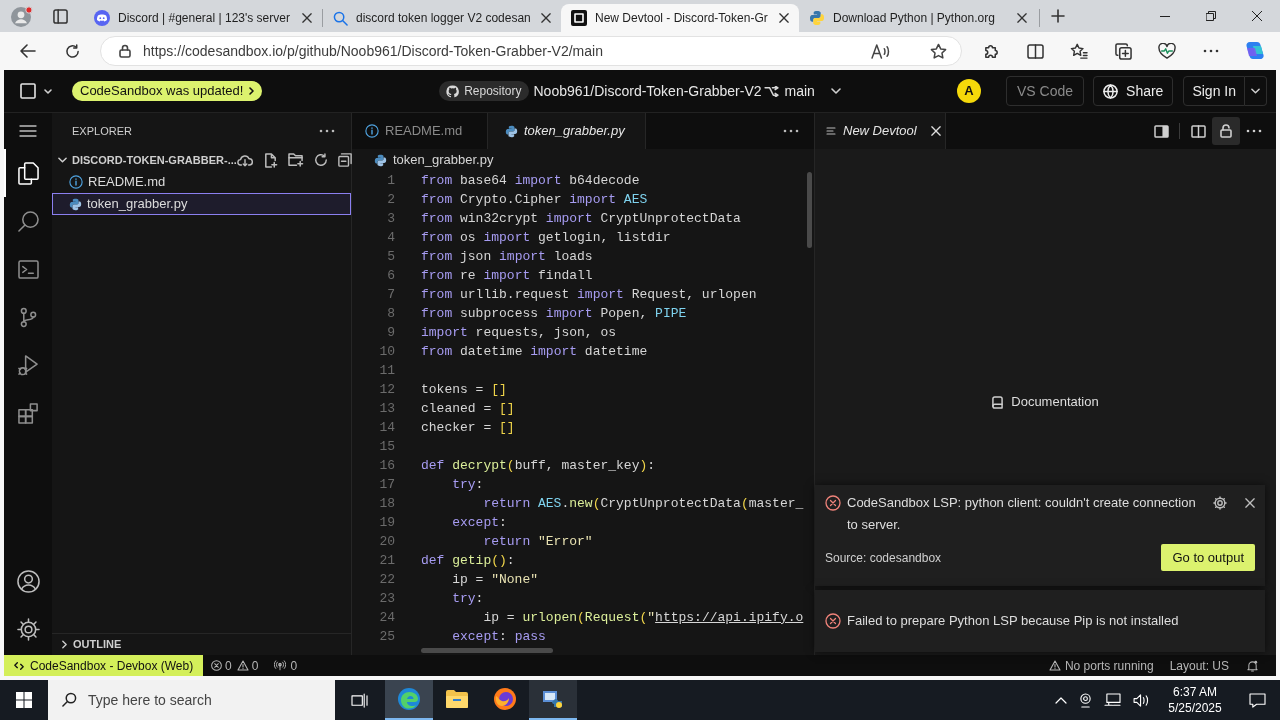 The image size is (1280, 720). I want to click on webcam-icon, so click(1085, 700).